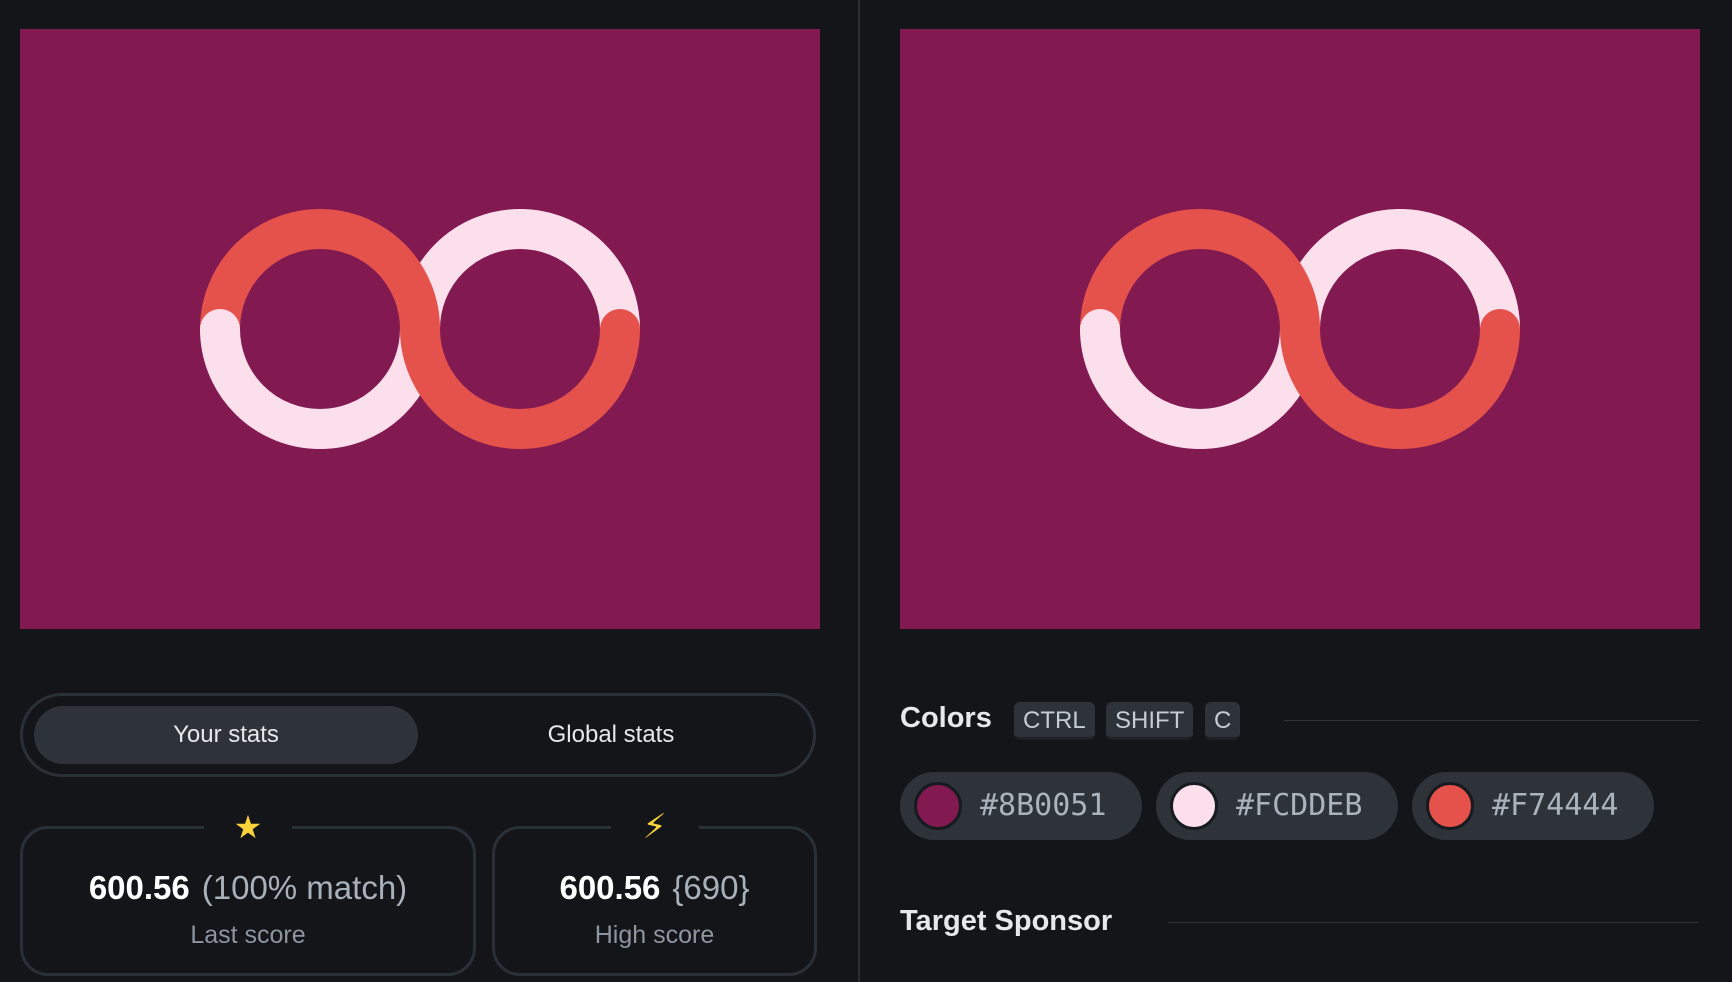 The image size is (1732, 982). Describe the element at coordinates (1043, 805) in the screenshot. I see `color-hex: #8B0051` at that location.